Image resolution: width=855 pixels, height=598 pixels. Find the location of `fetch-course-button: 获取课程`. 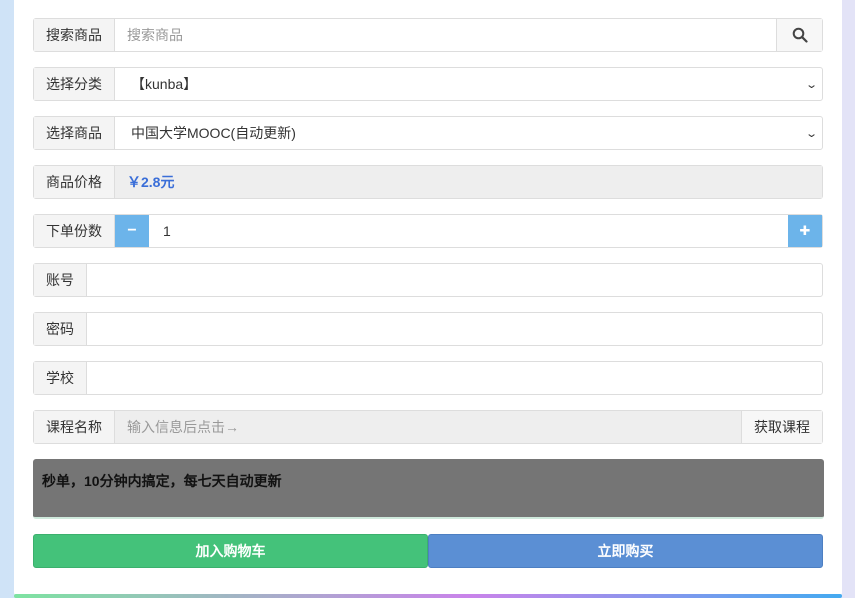

fetch-course-button: 获取课程 is located at coordinates (781, 427).